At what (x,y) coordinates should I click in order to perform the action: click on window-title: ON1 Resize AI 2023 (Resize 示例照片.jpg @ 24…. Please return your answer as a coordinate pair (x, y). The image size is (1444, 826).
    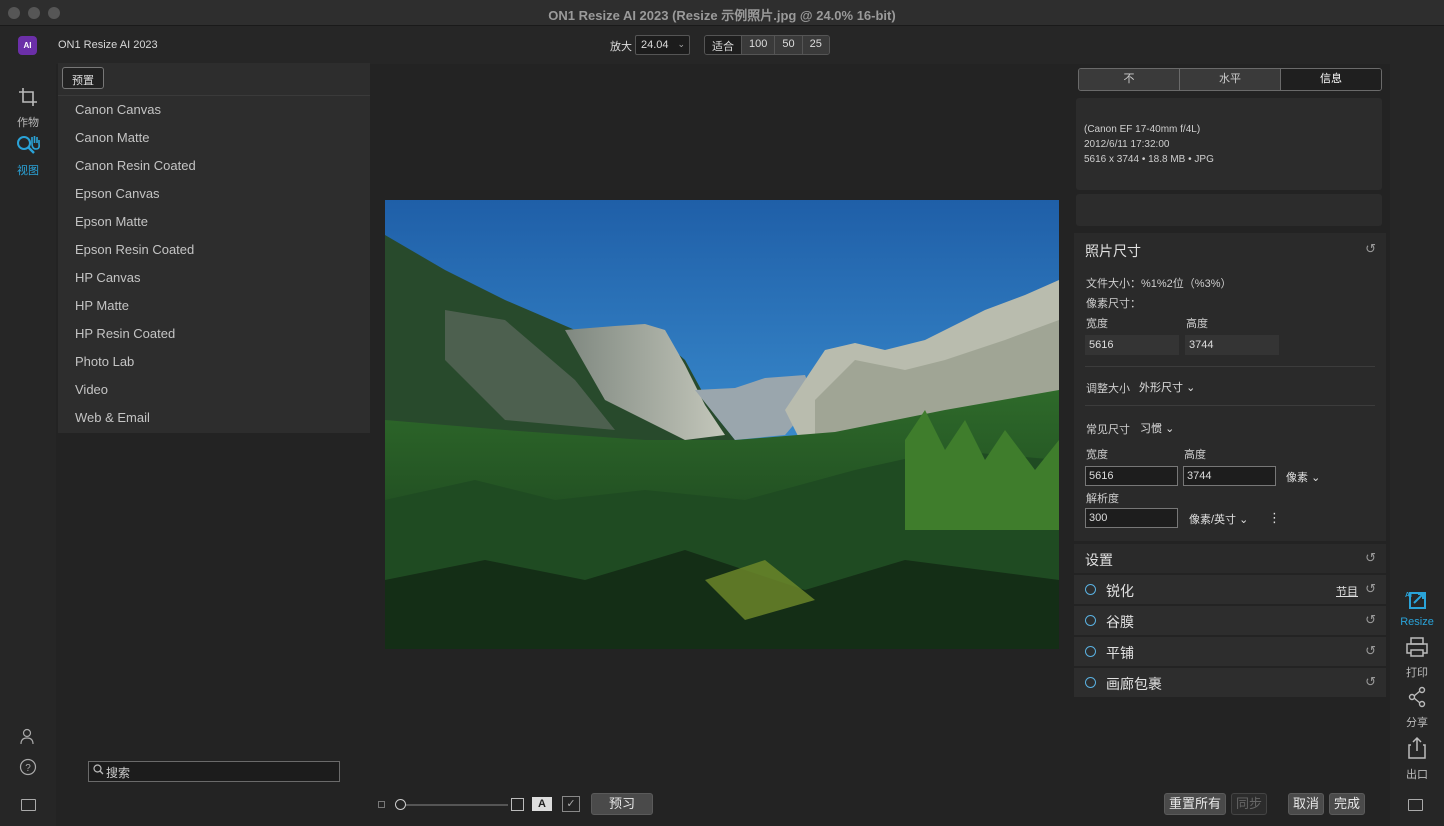
    Looking at the image, I should click on (722, 15).